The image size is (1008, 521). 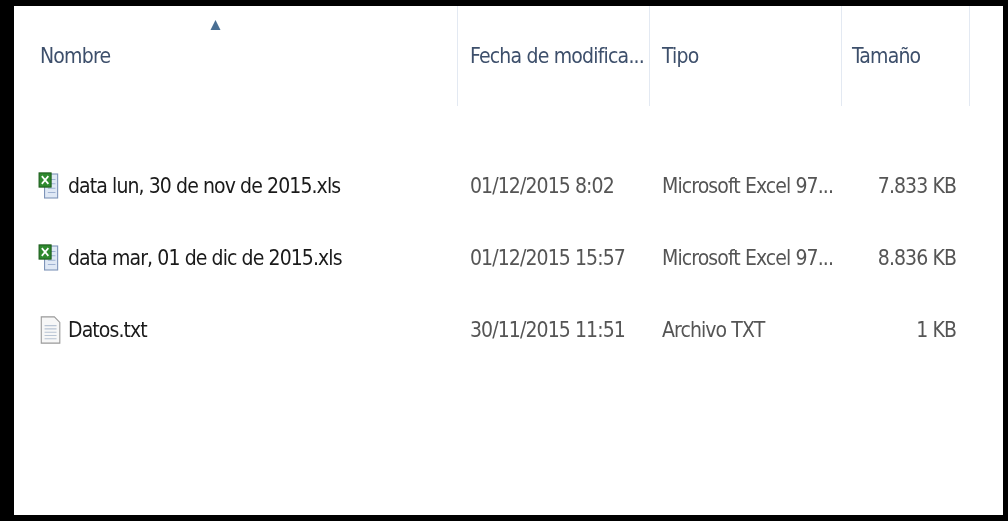 What do you see at coordinates (204, 186) in the screenshot?
I see `file-name: data lun, 30 de nov de 2015.xls` at bounding box center [204, 186].